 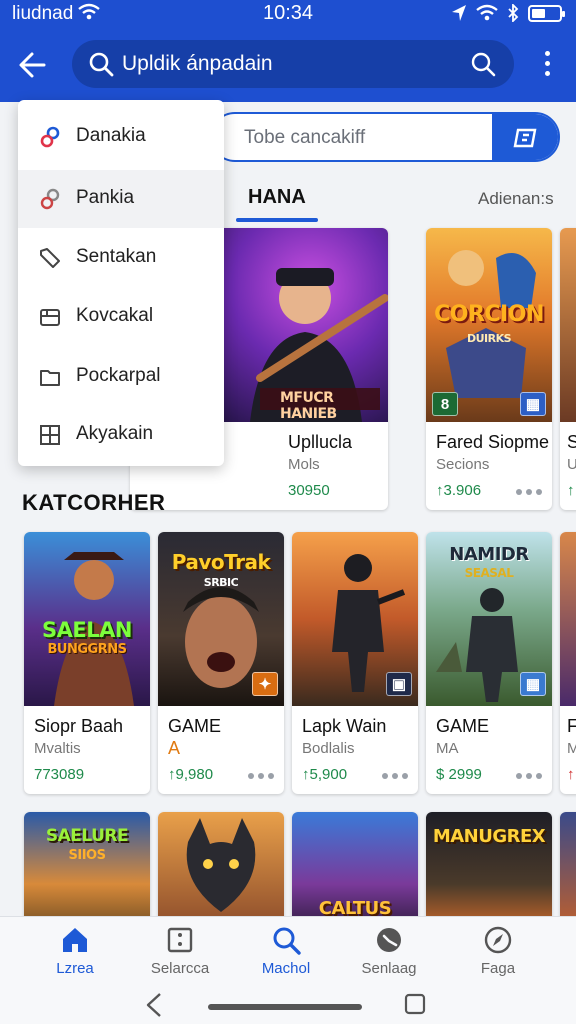 What do you see at coordinates (389, 953) in the screenshot?
I see `nav-item-senlaag: Senlaag` at bounding box center [389, 953].